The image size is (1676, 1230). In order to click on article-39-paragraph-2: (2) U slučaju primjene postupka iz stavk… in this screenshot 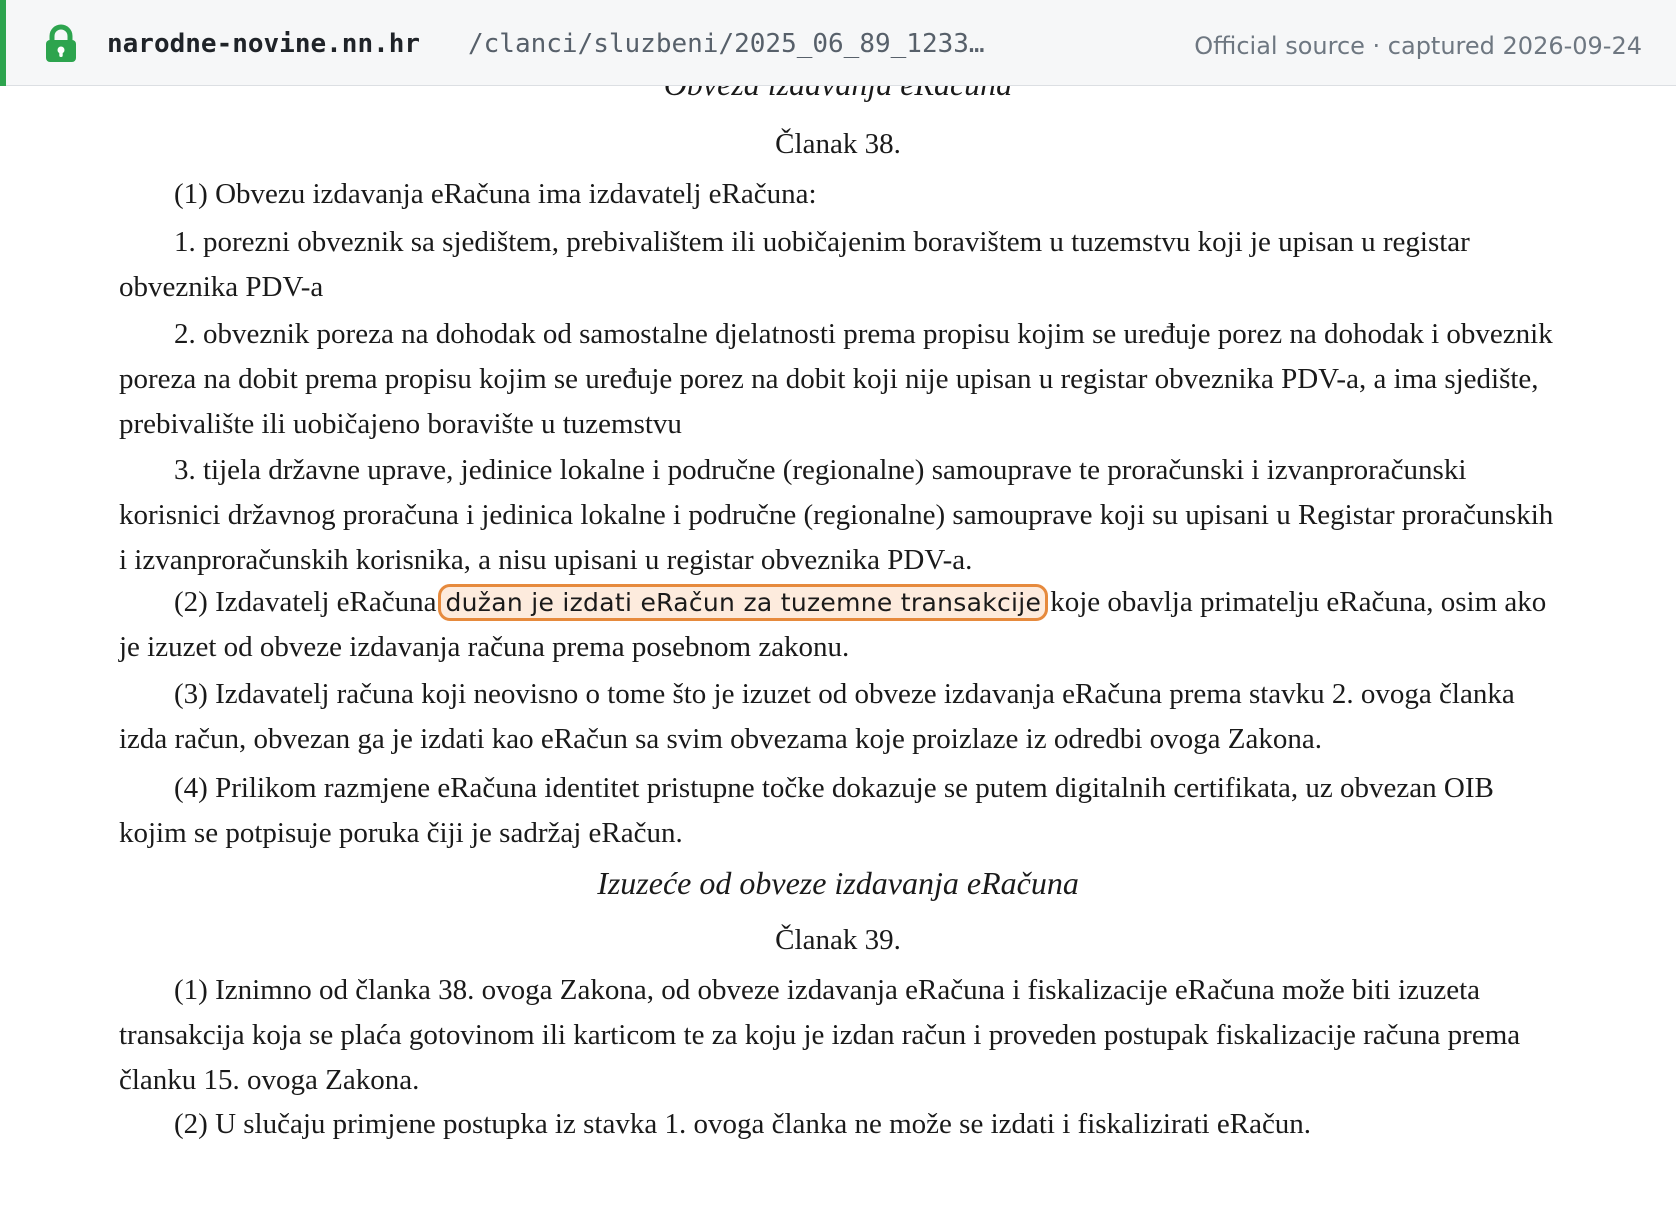, I will do `click(743, 1124)`.